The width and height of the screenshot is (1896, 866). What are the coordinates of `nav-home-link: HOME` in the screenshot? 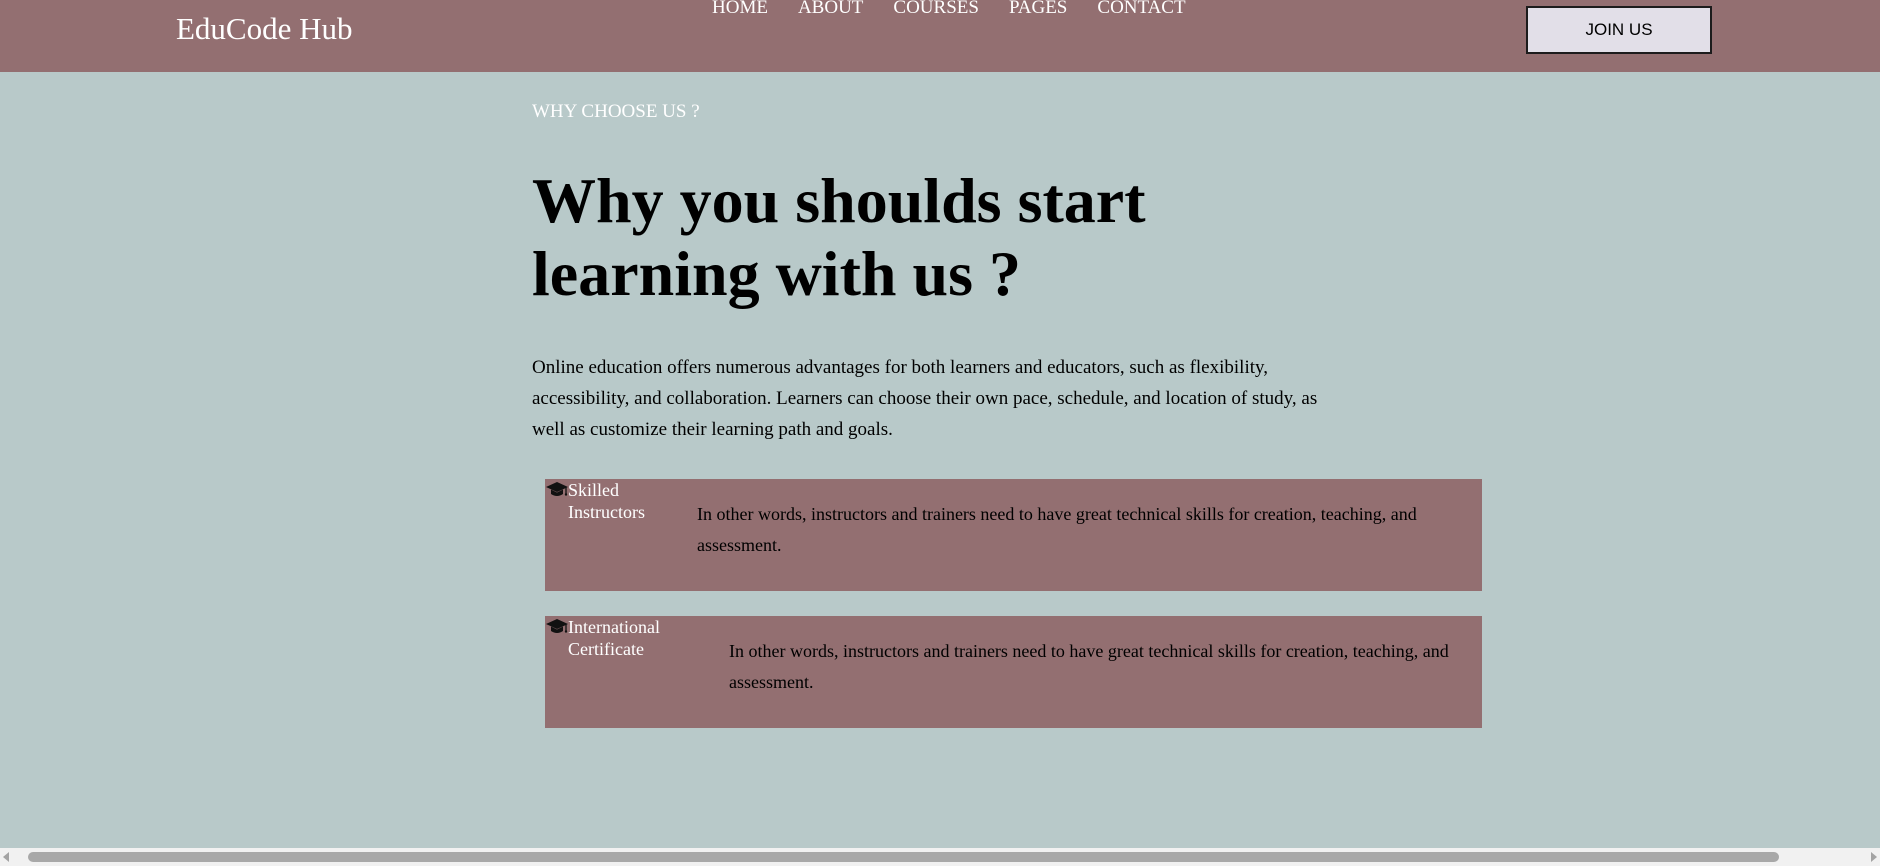 It's located at (740, 10).